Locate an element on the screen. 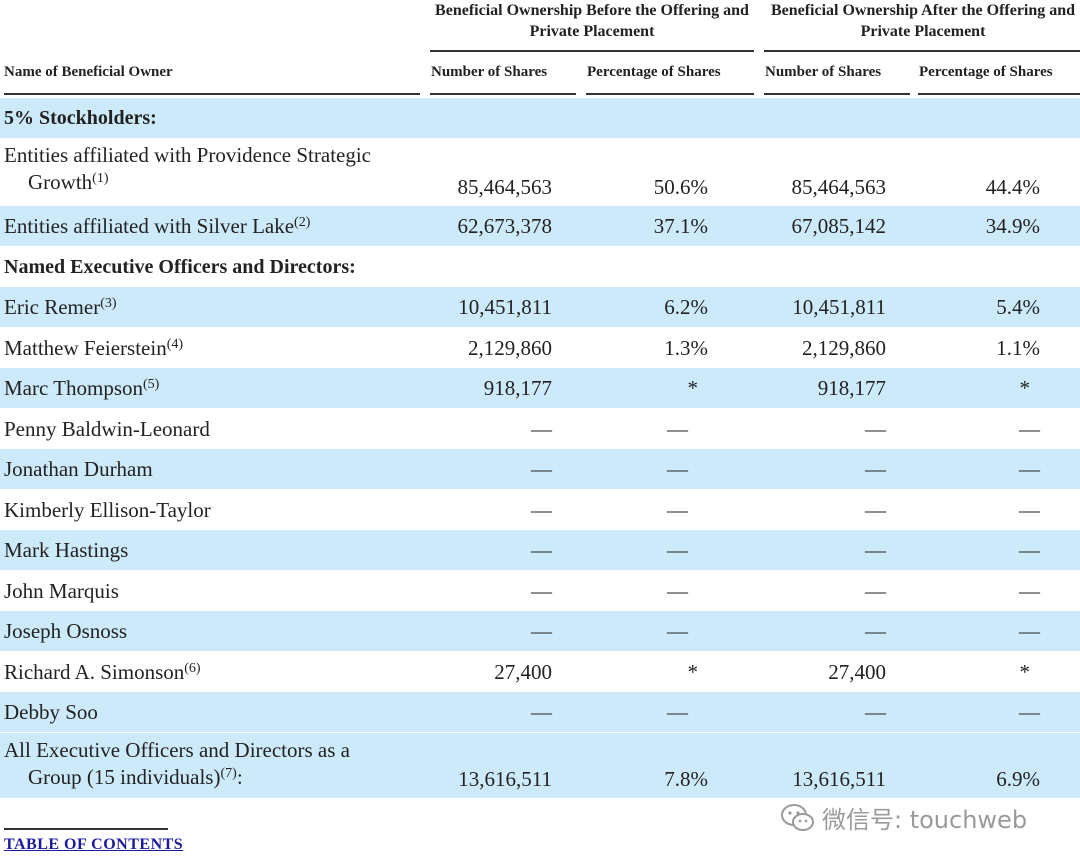 The height and width of the screenshot is (865, 1080). shares-after: 85,464,563 is located at coordinates (839, 187).